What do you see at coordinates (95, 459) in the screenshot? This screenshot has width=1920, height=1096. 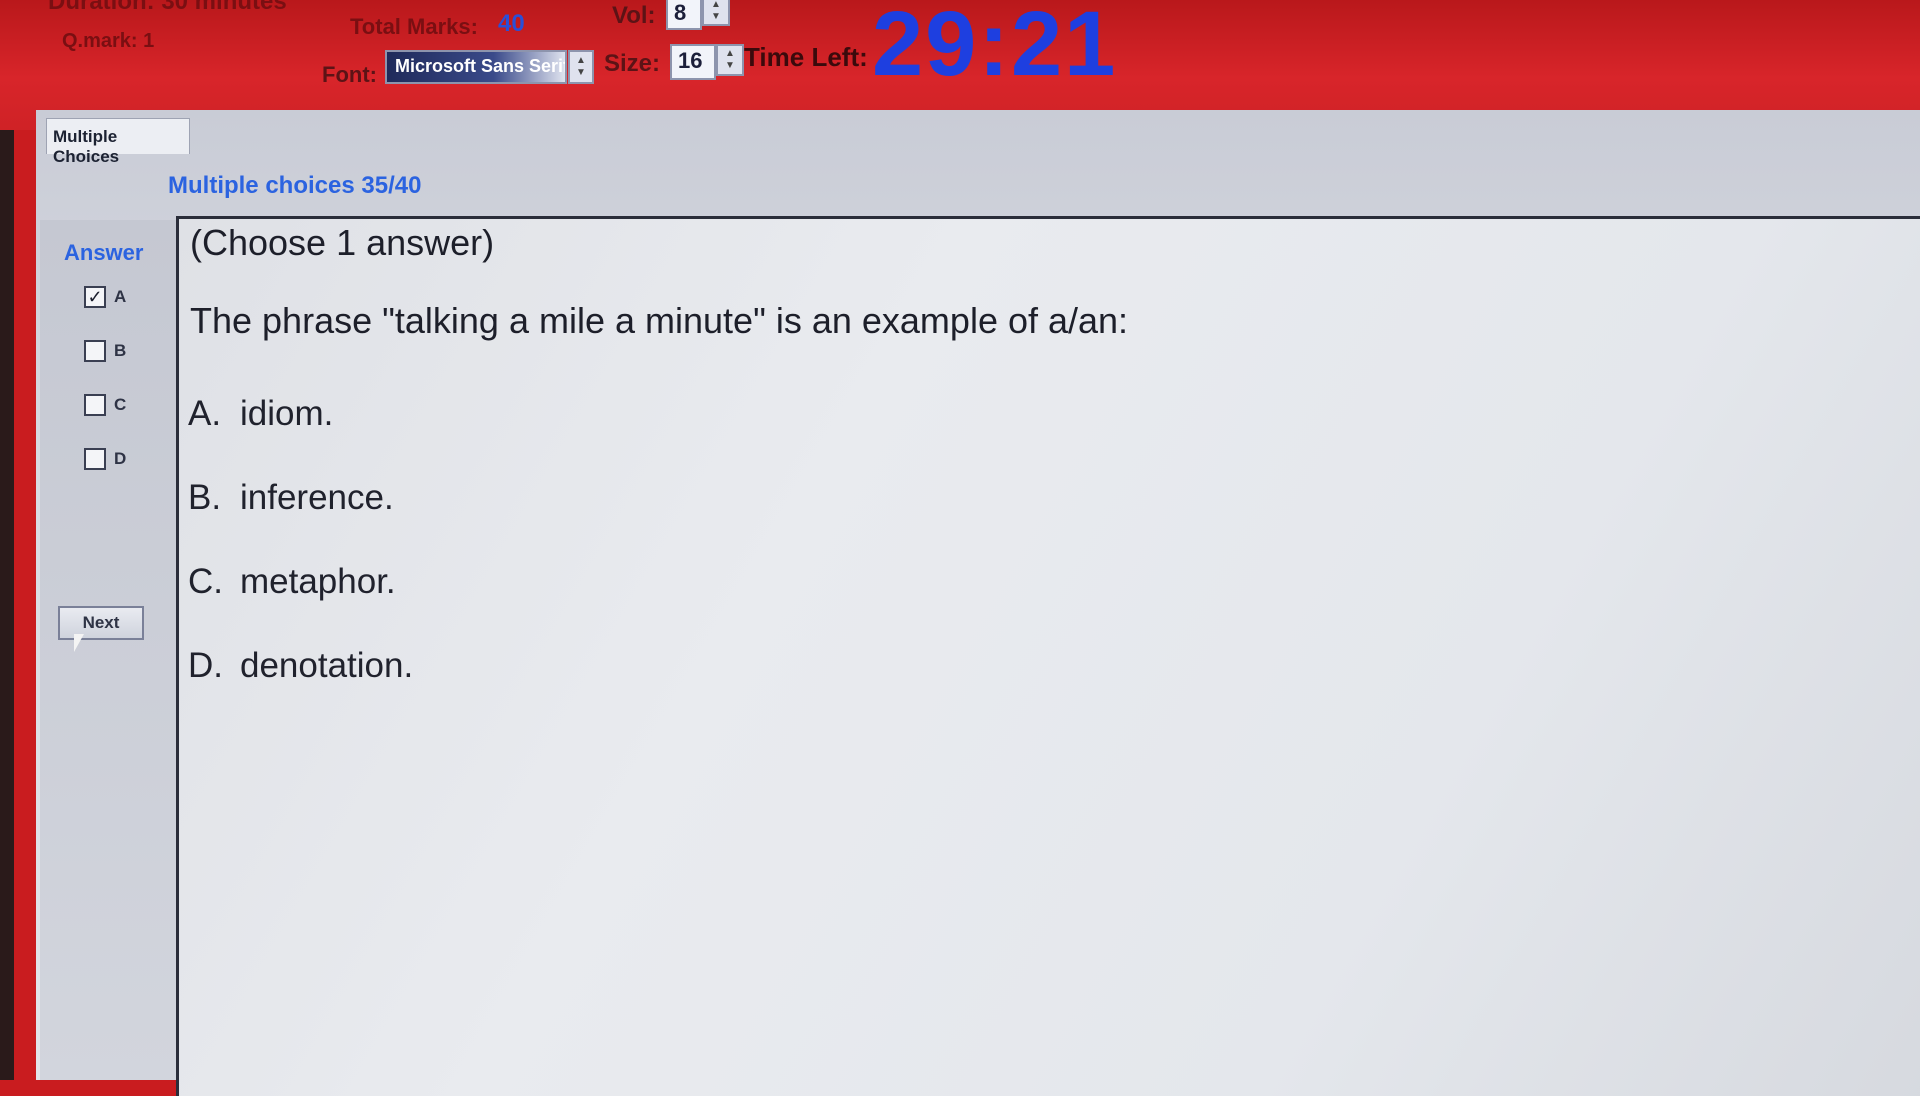 I see `checkbox-d` at bounding box center [95, 459].